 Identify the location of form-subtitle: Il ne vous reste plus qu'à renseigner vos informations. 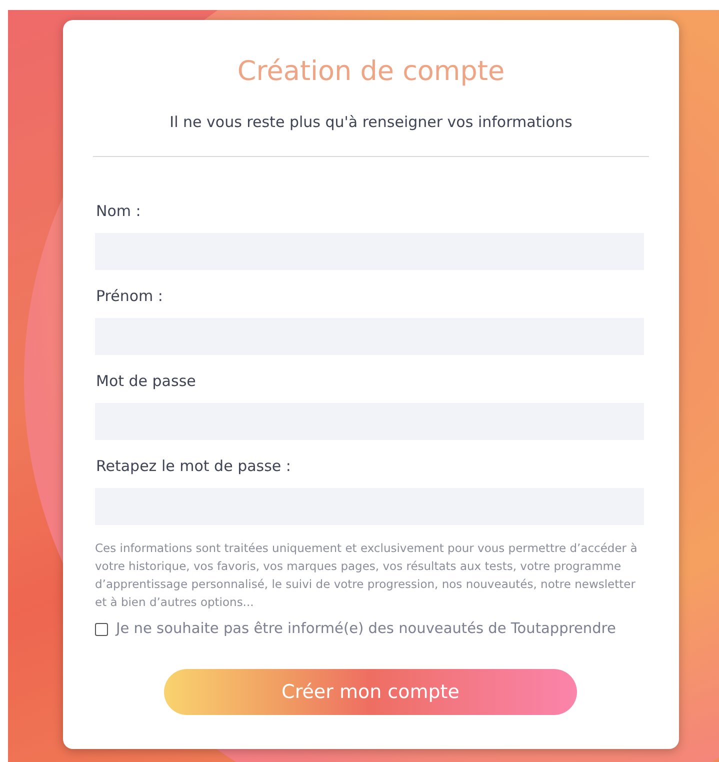
(371, 122).